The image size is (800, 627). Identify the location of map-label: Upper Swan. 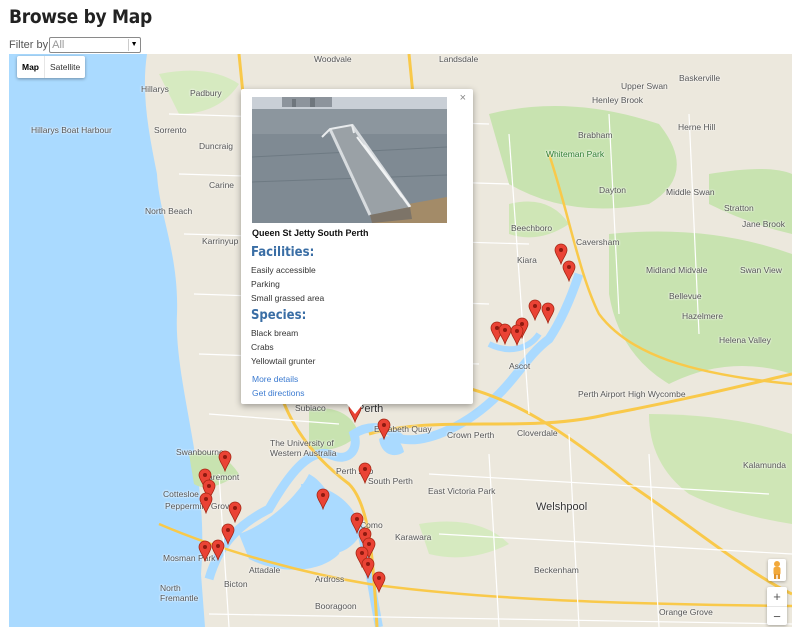
(644, 86).